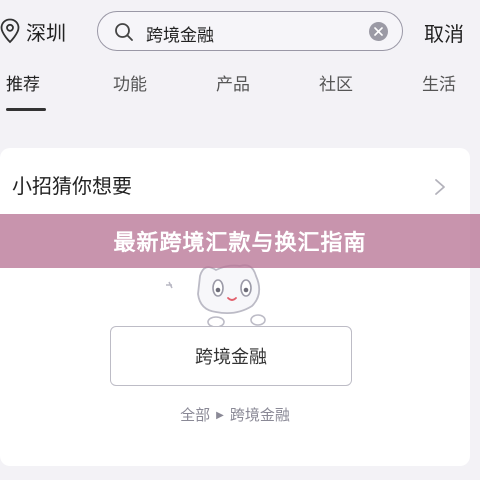 The height and width of the screenshot is (480, 480). Describe the element at coordinates (220, 415) in the screenshot. I see `caret-right-icon: ▶` at that location.